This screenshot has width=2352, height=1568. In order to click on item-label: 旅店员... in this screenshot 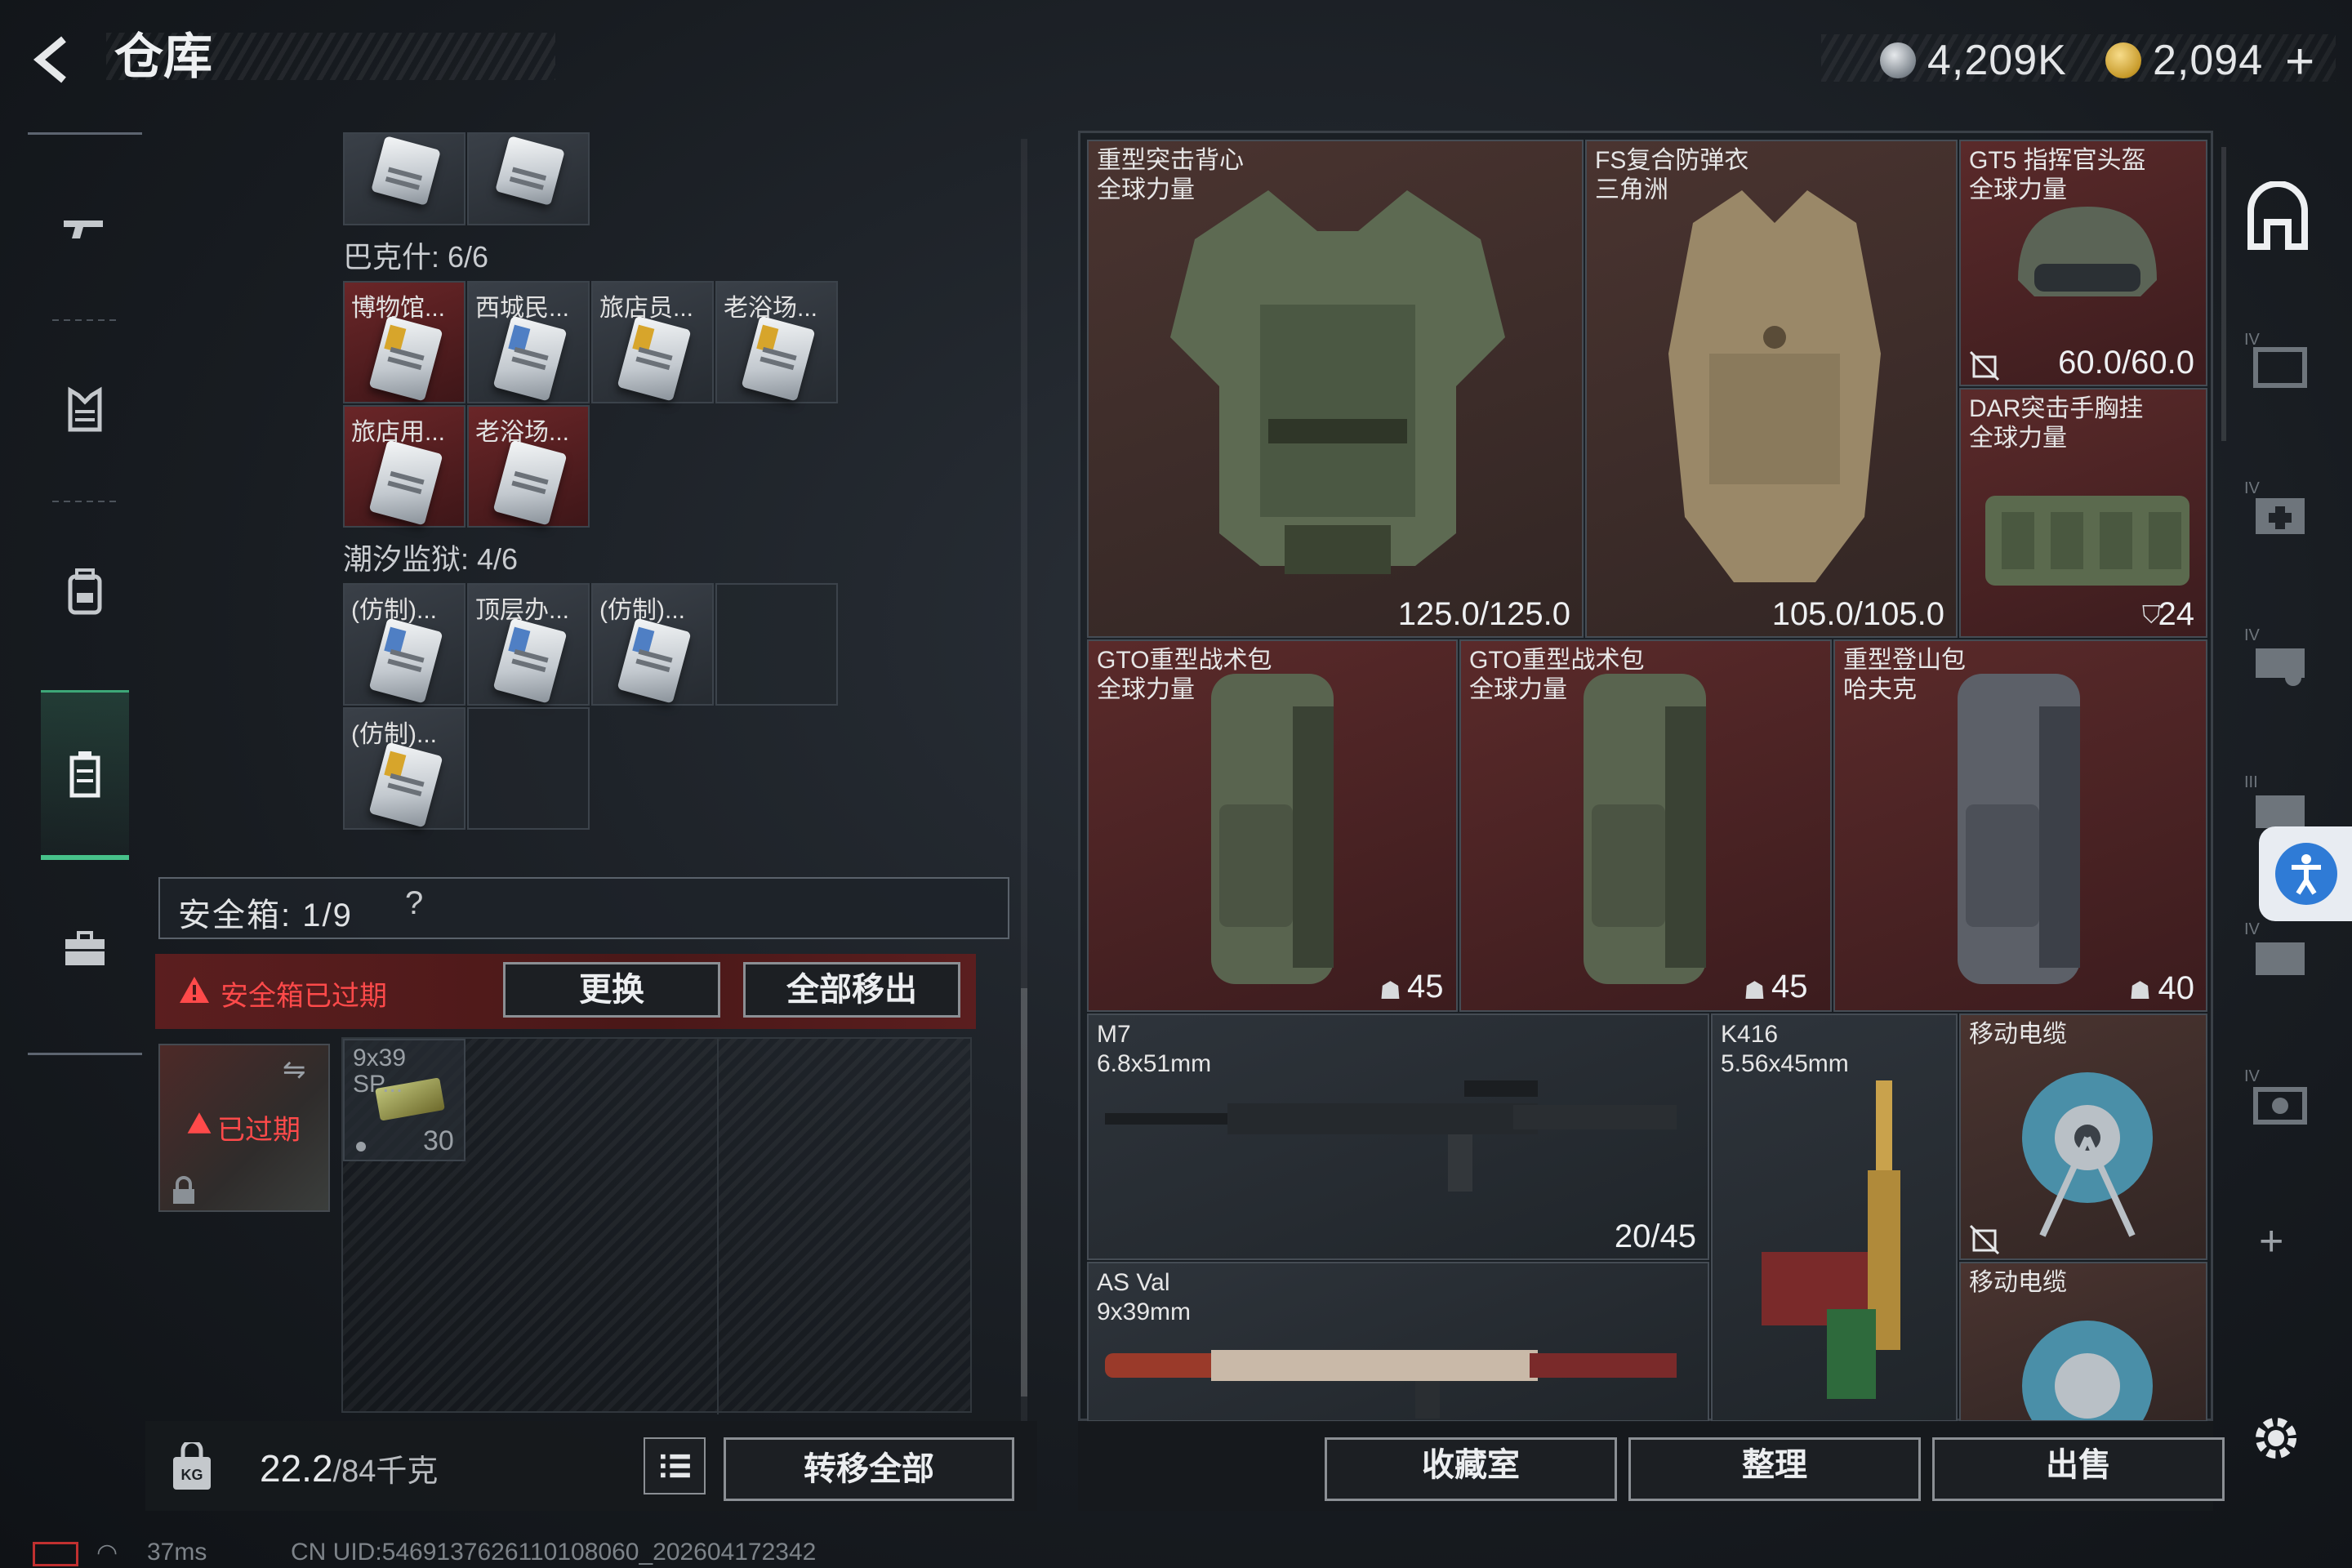, I will do `click(646, 308)`.